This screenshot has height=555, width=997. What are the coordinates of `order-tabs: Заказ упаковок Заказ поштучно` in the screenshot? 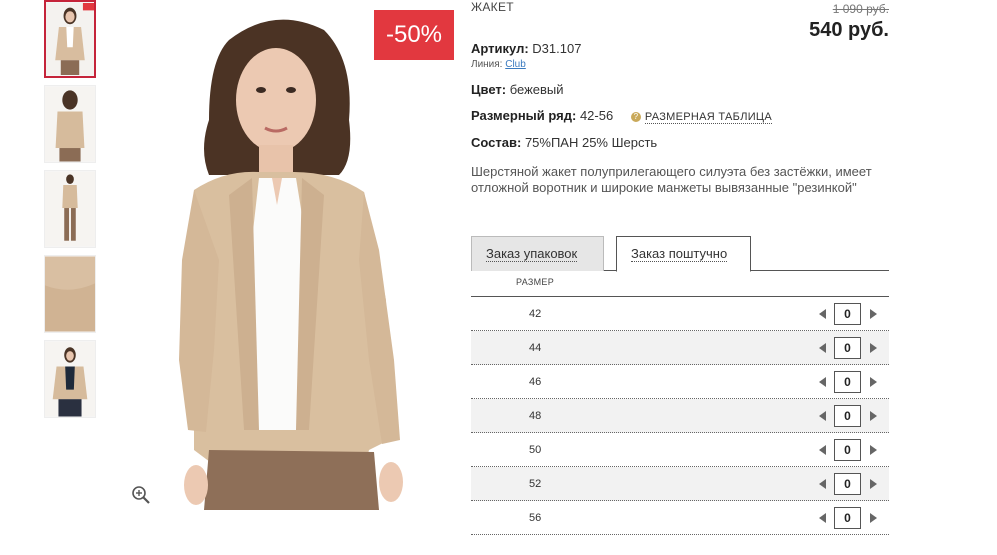 It's located at (680, 254).